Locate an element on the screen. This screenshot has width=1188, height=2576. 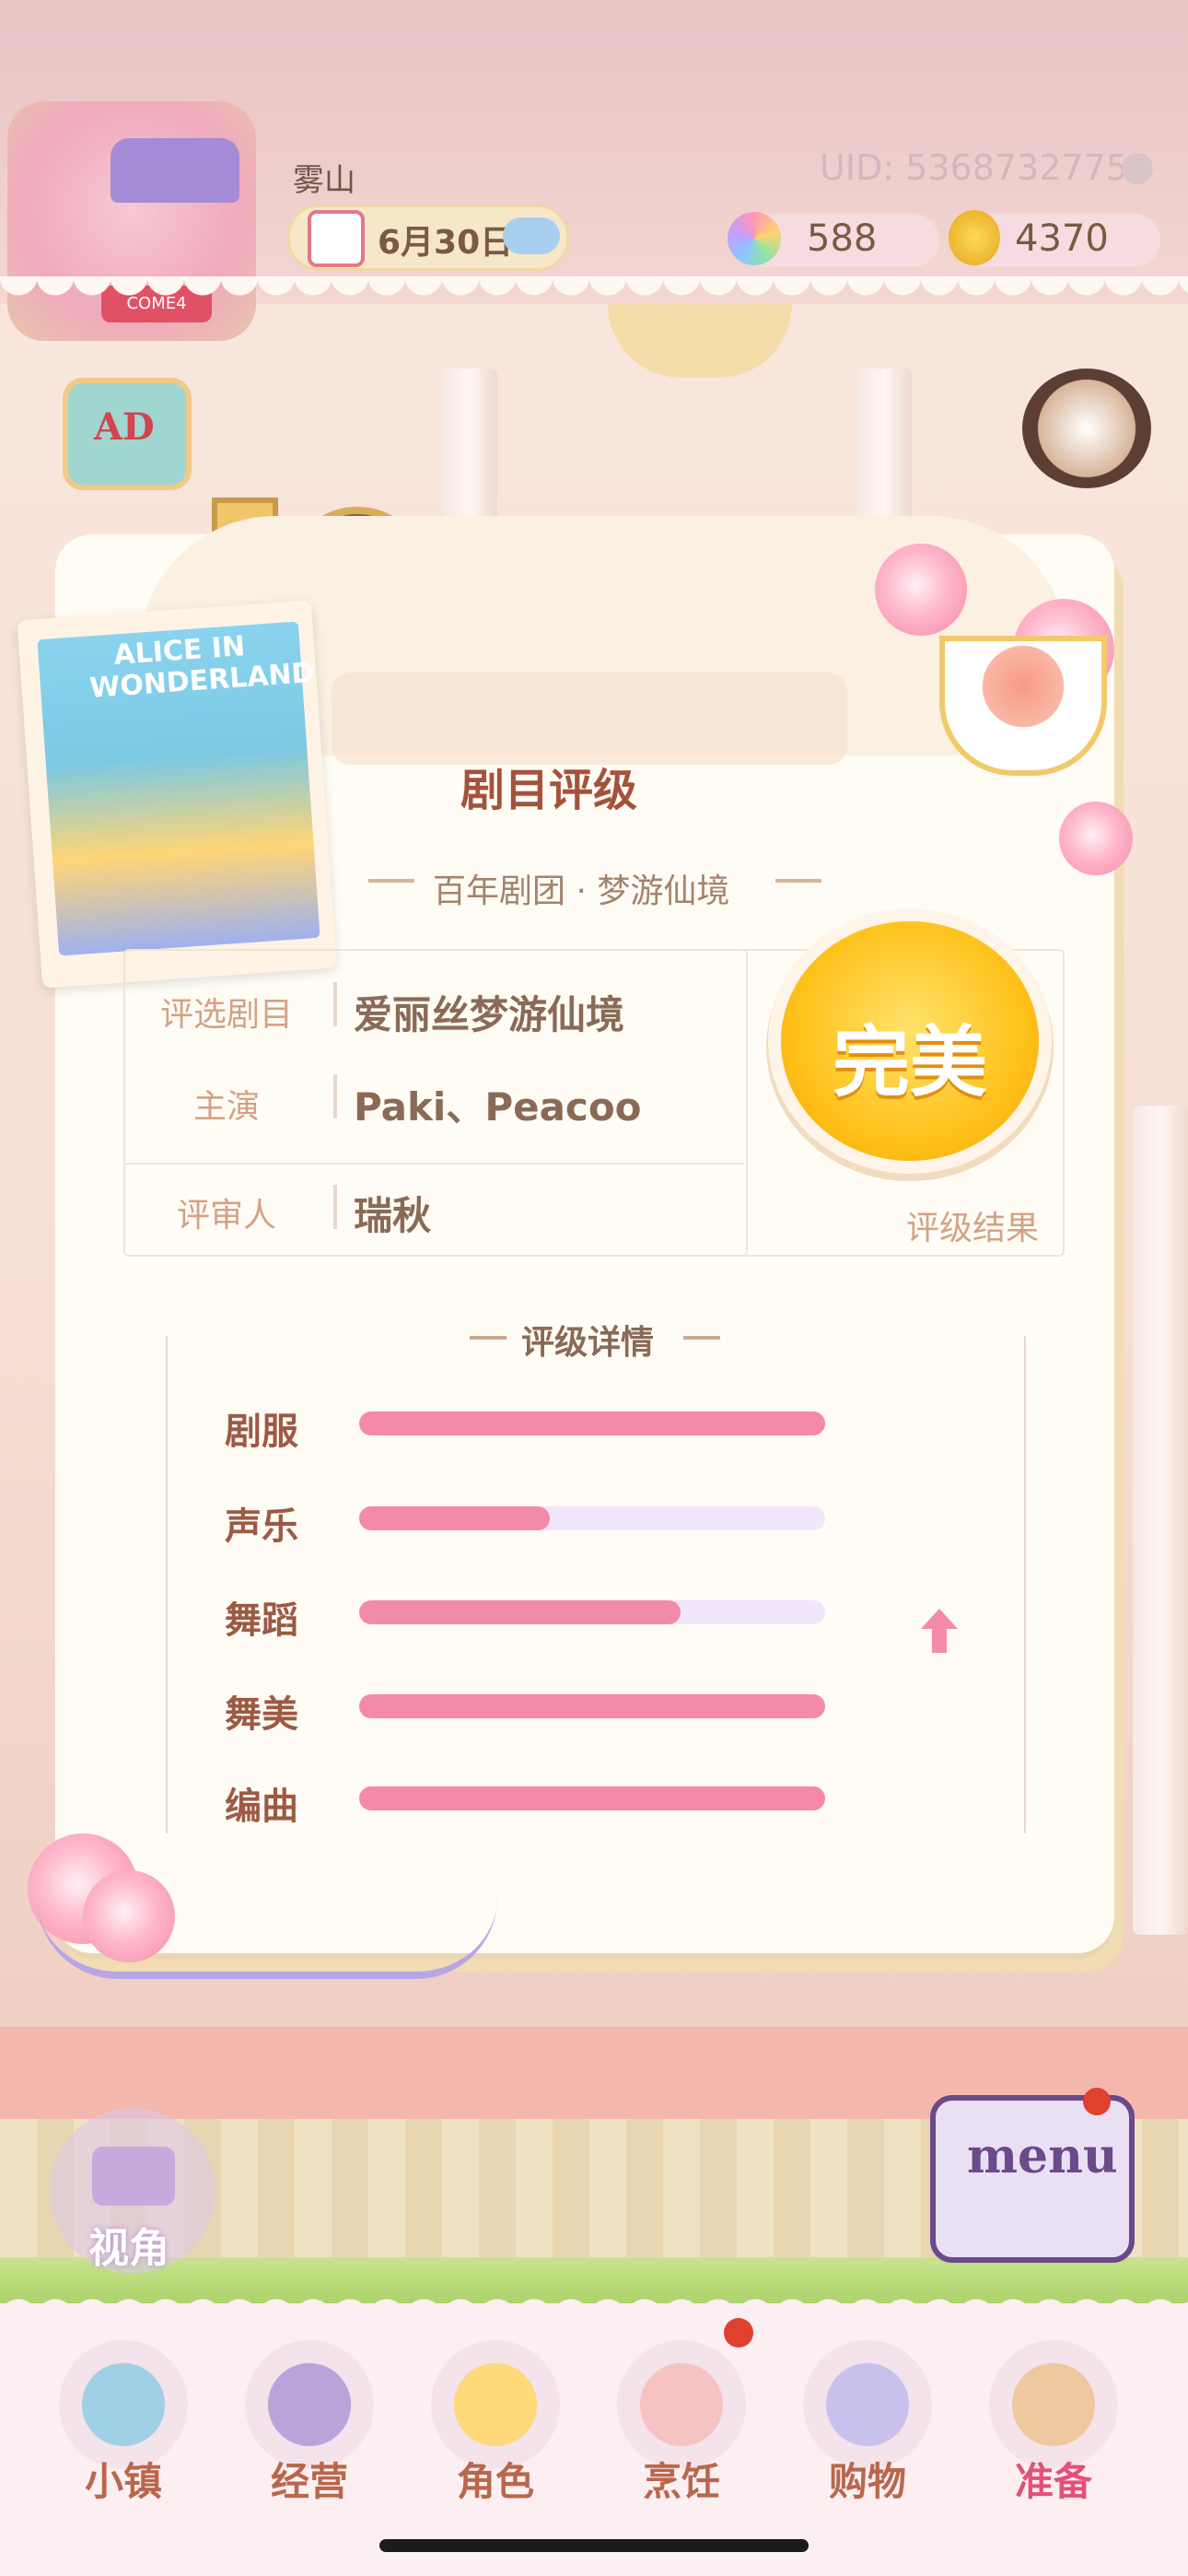
nav-scallop is located at coordinates (594, 2305).